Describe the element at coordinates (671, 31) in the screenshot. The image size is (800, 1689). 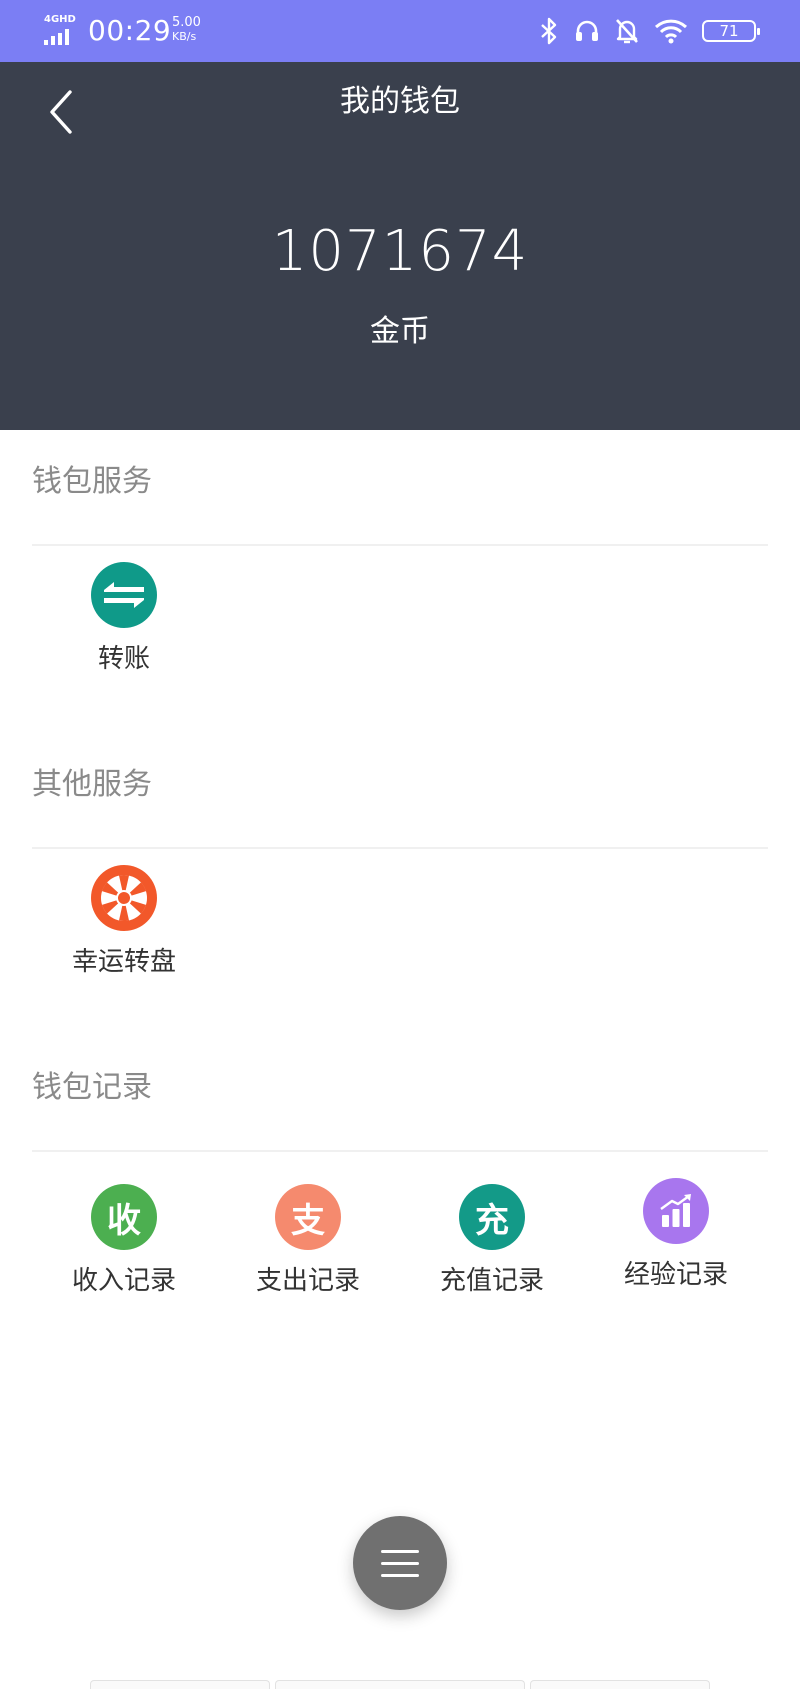
I see `wifi-icon` at that location.